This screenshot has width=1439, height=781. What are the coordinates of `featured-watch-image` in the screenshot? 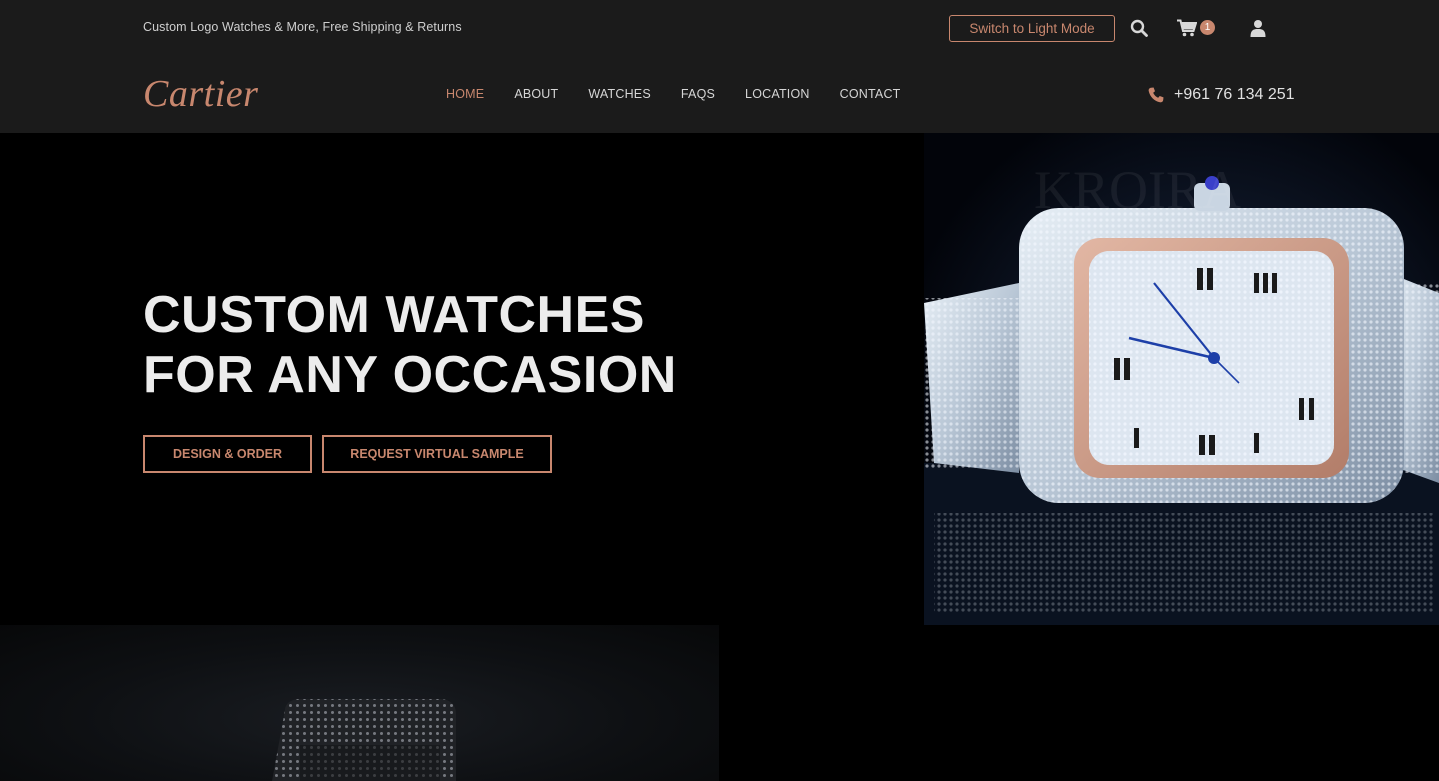 It's located at (359, 703).